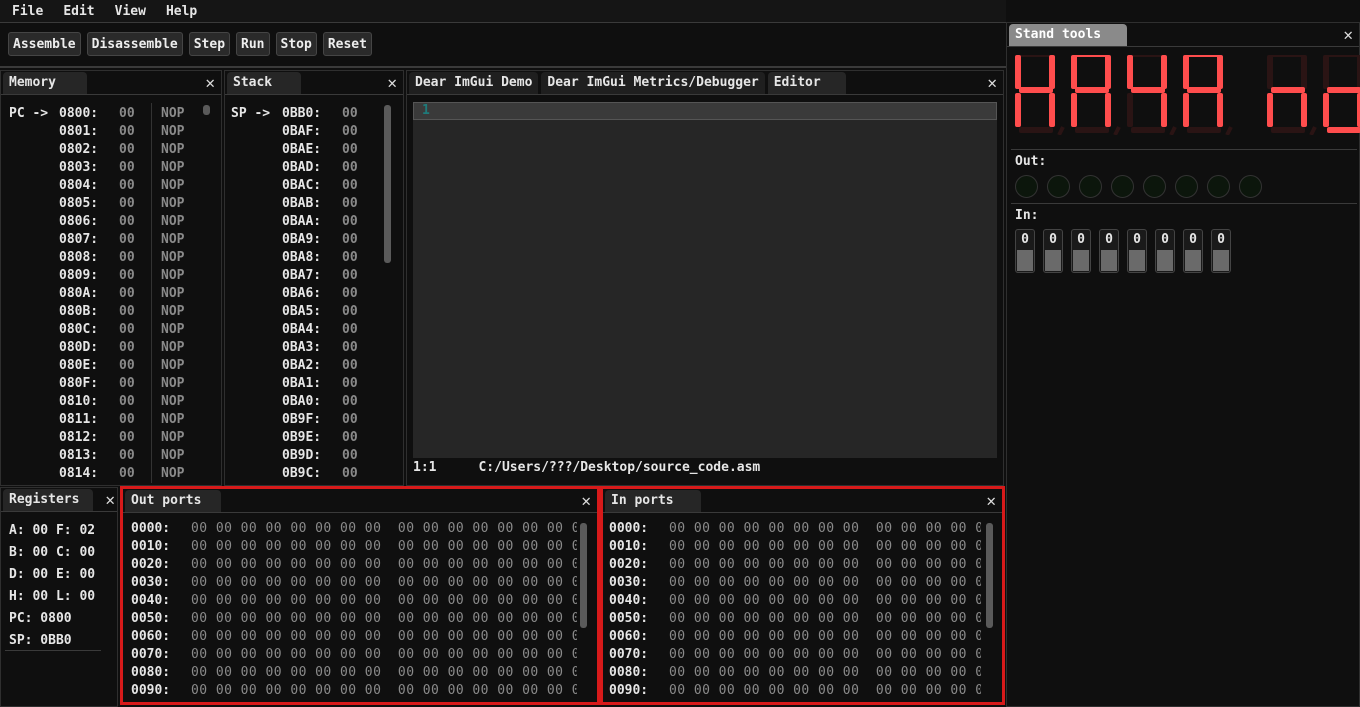 The width and height of the screenshot is (1360, 707). What do you see at coordinates (347, 44) in the screenshot?
I see `reset-button: Reset` at bounding box center [347, 44].